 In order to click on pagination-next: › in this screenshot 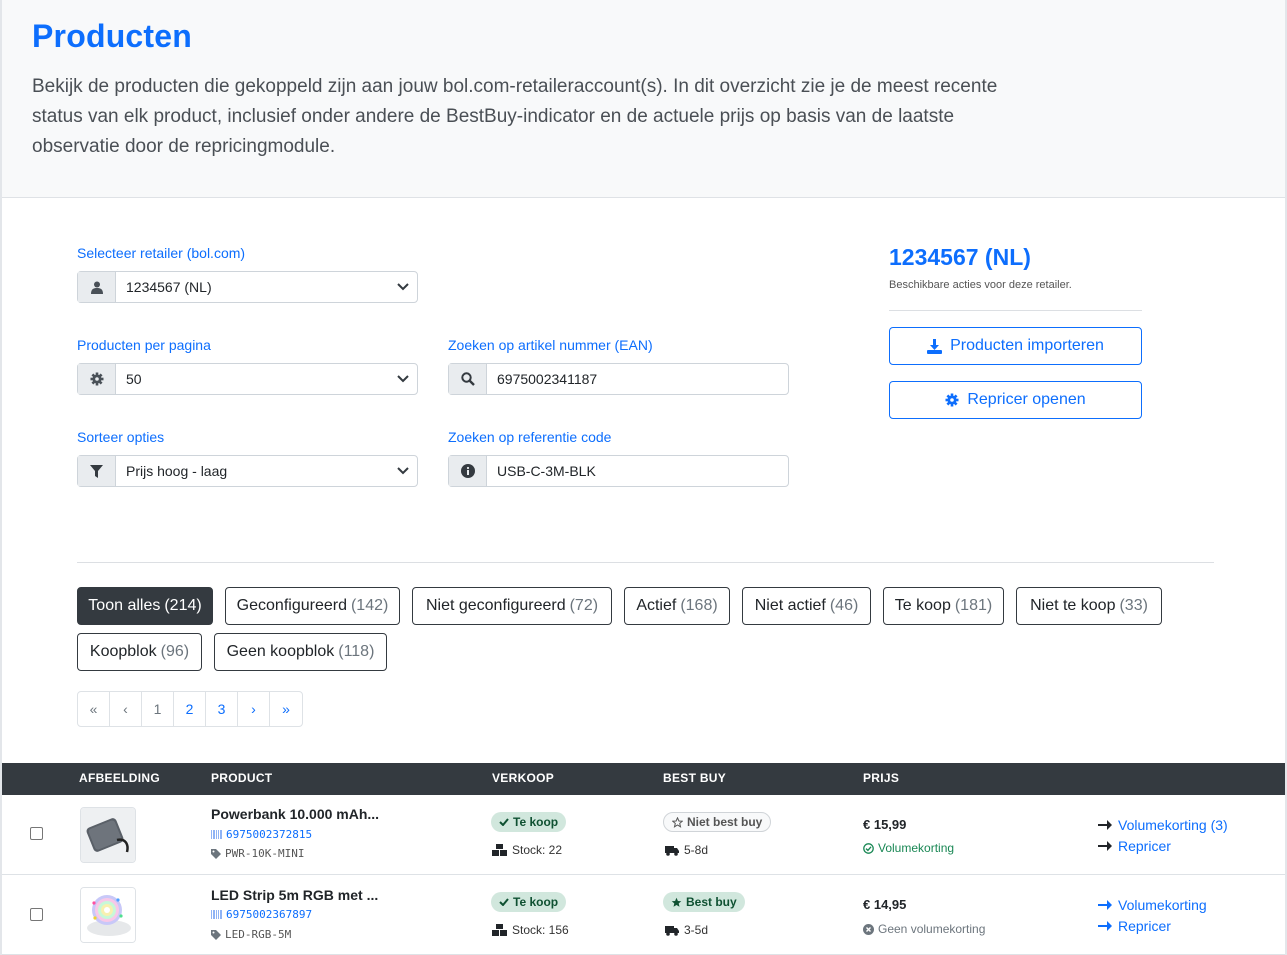, I will do `click(254, 709)`.